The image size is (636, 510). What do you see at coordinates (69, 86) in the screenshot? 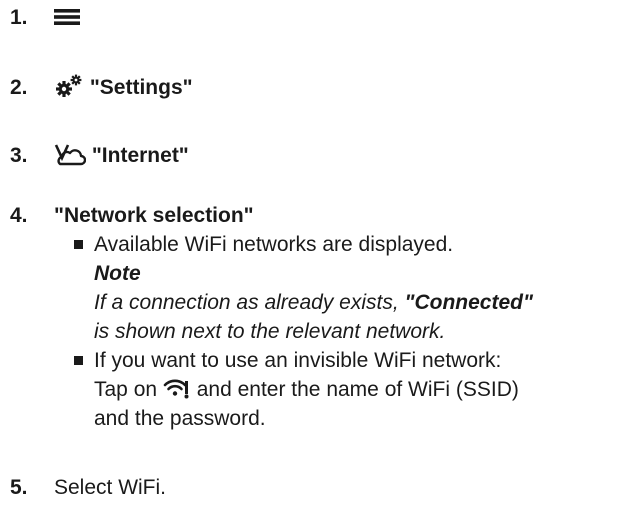
I see `settings-icon` at bounding box center [69, 86].